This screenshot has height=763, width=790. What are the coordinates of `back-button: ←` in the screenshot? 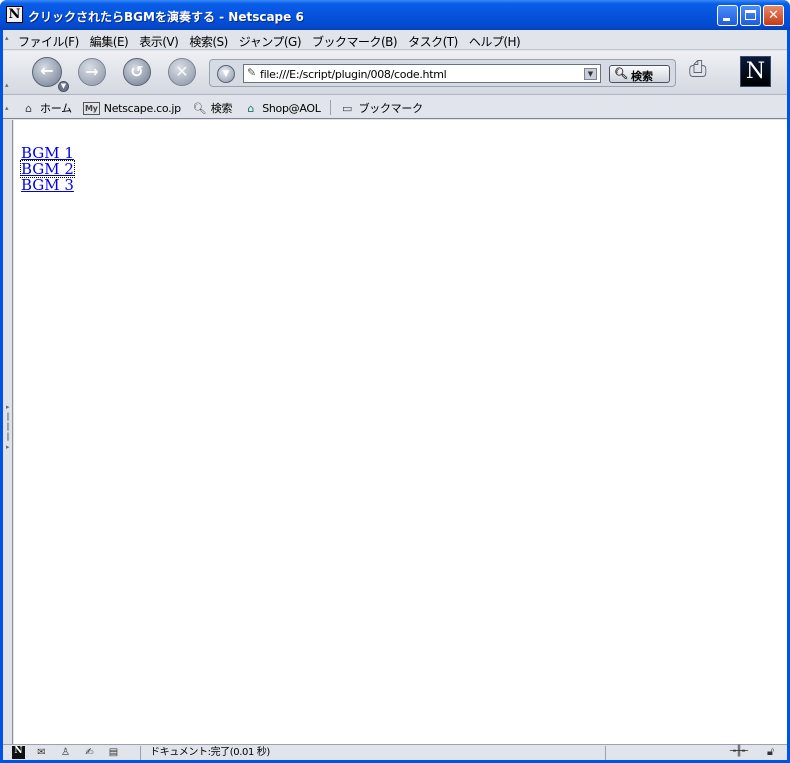 It's located at (47, 72).